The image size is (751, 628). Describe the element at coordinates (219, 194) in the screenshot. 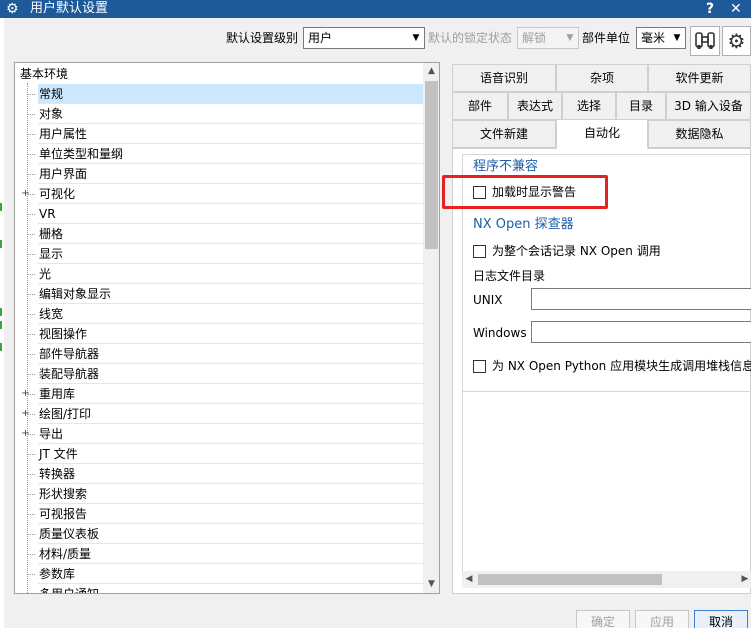

I see `tree-item: + 可视化` at that location.